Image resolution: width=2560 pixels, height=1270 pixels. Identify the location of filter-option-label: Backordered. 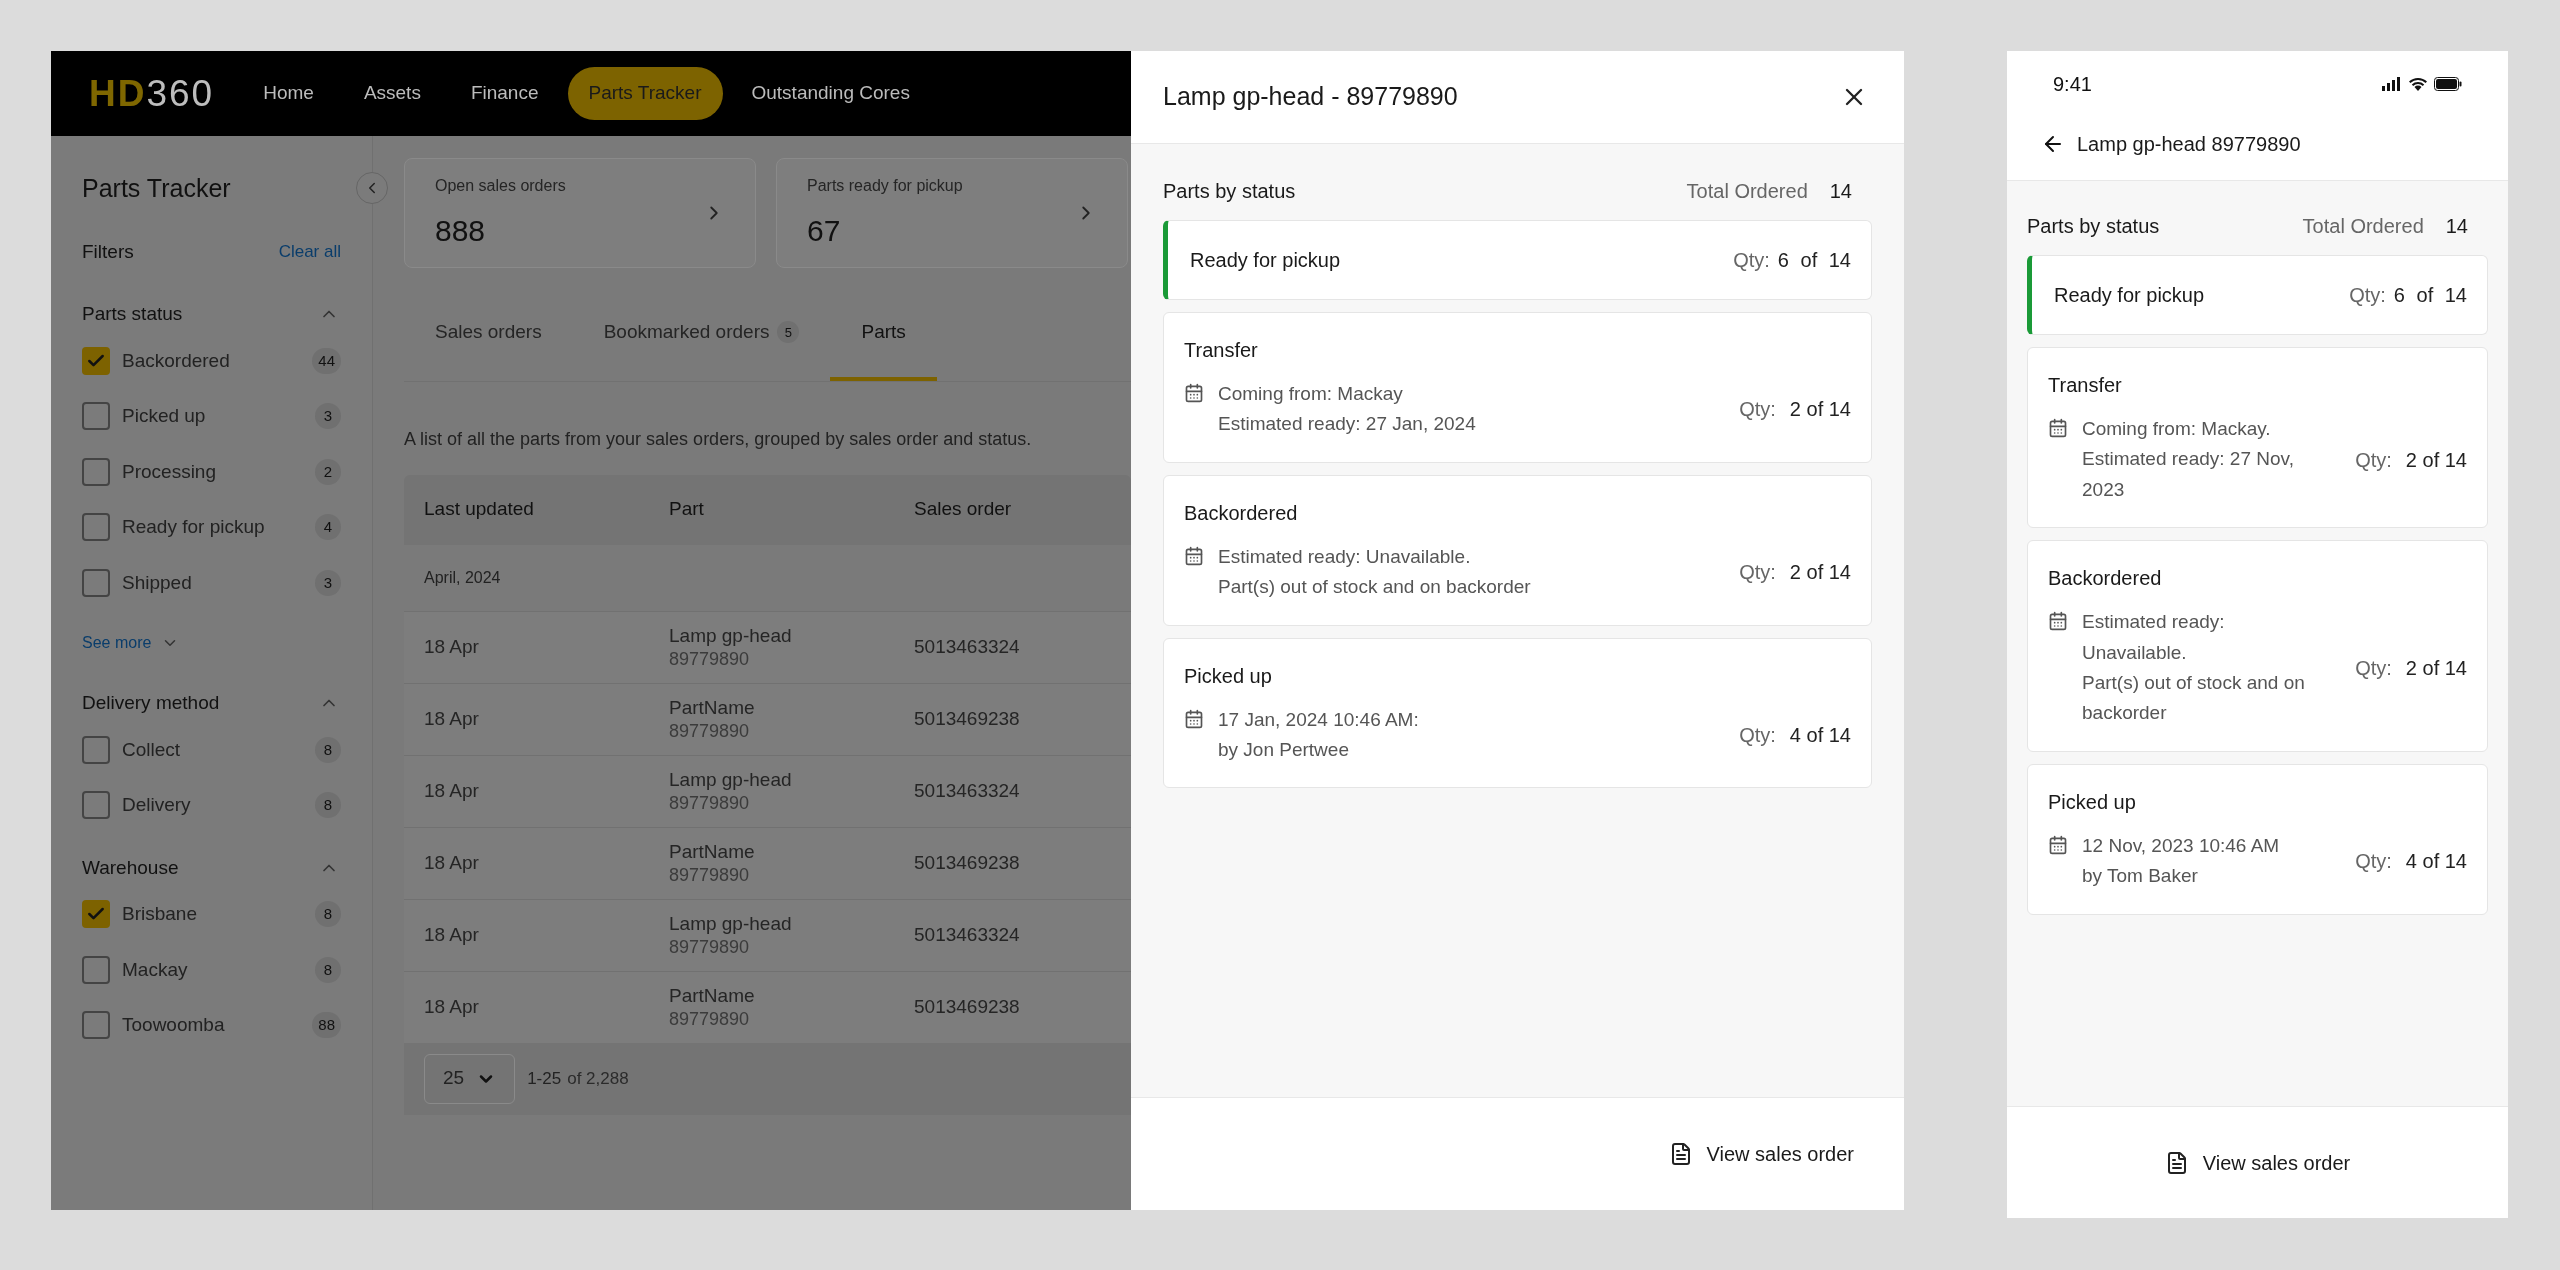
(211, 360).